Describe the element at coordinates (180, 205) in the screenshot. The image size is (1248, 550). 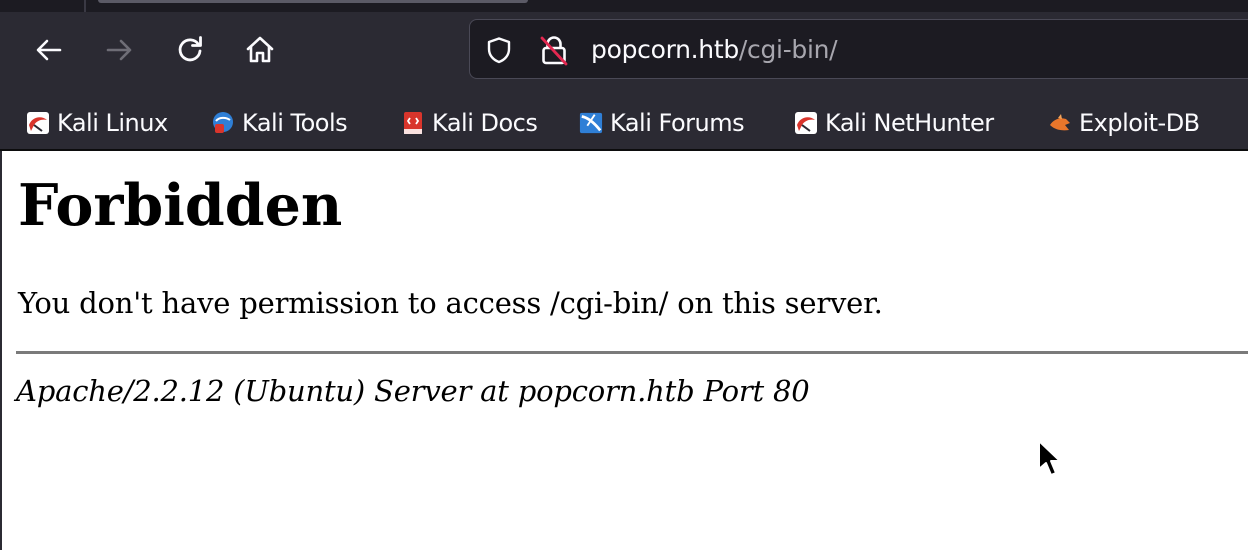
I see `page-title: Forbidden` at that location.